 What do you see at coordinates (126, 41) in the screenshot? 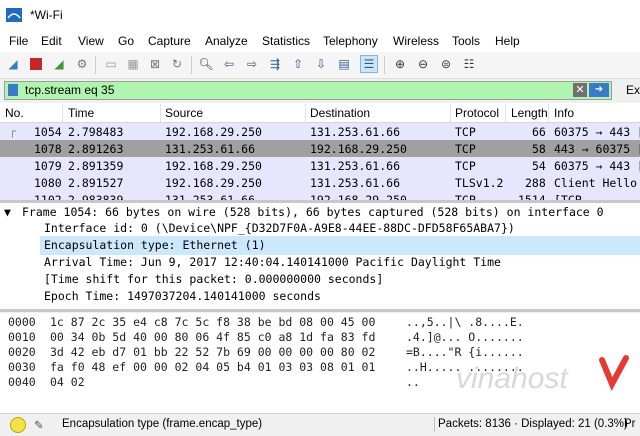
I see `menu-go: Go` at bounding box center [126, 41].